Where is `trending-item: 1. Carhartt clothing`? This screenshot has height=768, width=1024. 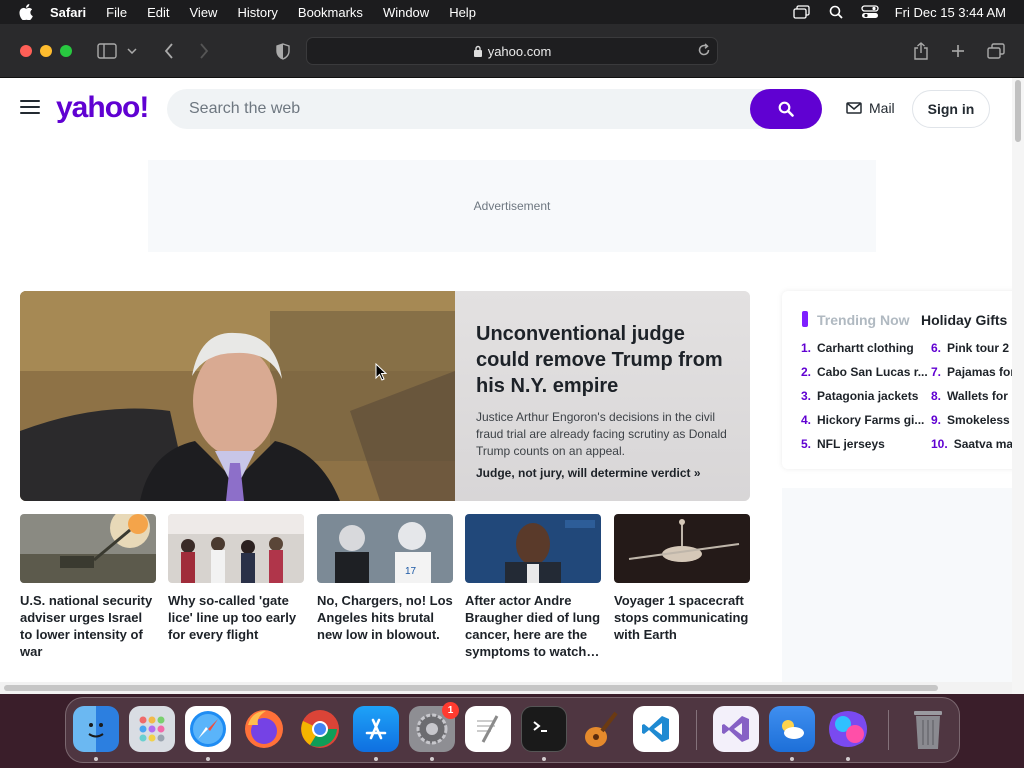
trending-item: 1. Carhartt clothing is located at coordinates (864, 353).